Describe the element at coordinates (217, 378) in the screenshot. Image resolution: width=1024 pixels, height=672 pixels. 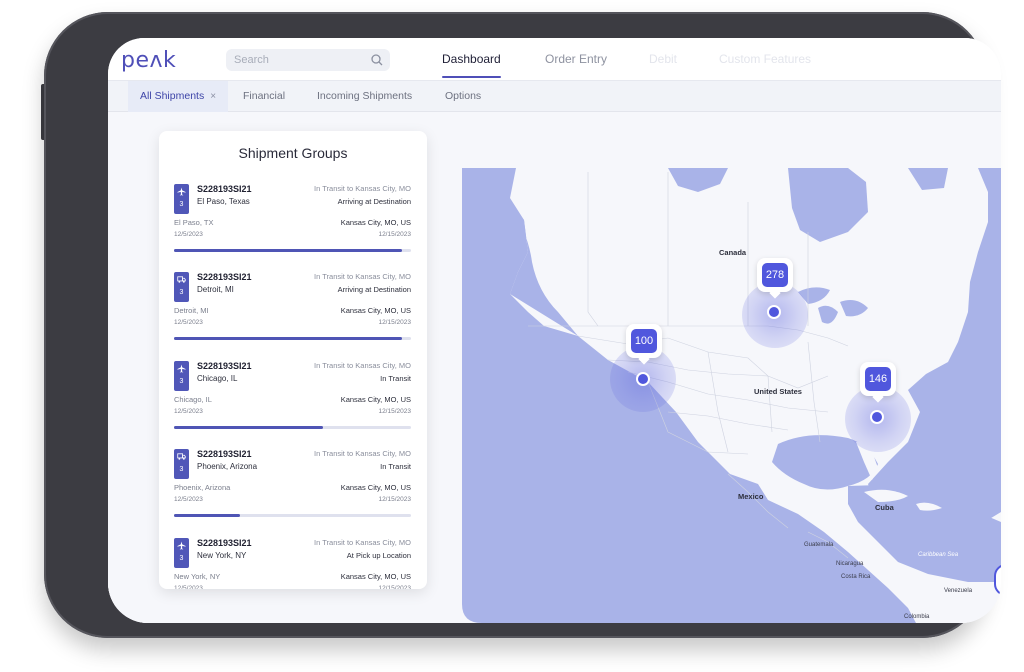
I see `shipment-origin: Chicago, IL` at that location.